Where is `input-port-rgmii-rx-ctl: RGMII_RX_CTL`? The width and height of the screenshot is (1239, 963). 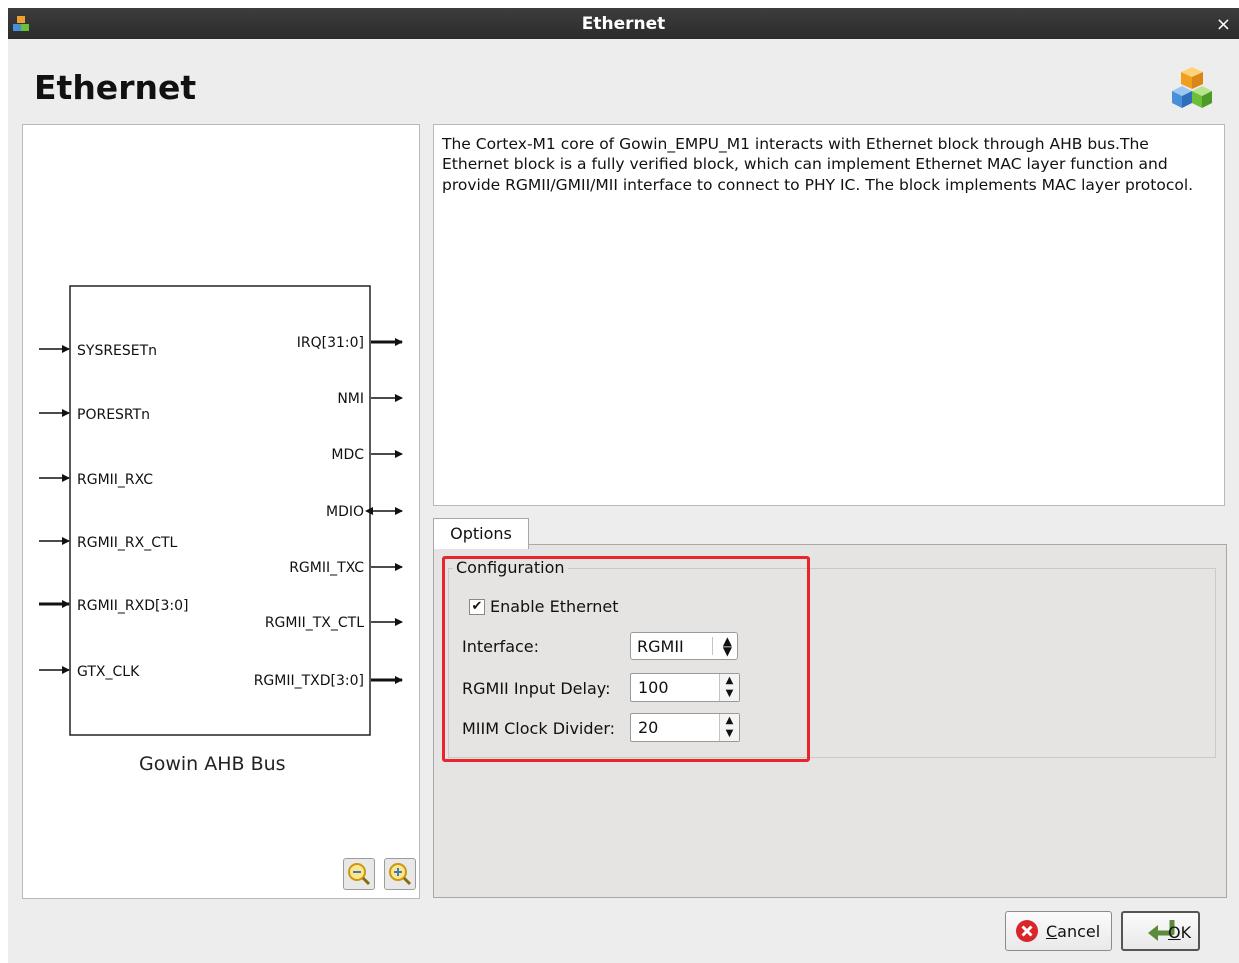 input-port-rgmii-rx-ctl: RGMII_RX_CTL is located at coordinates (127, 543).